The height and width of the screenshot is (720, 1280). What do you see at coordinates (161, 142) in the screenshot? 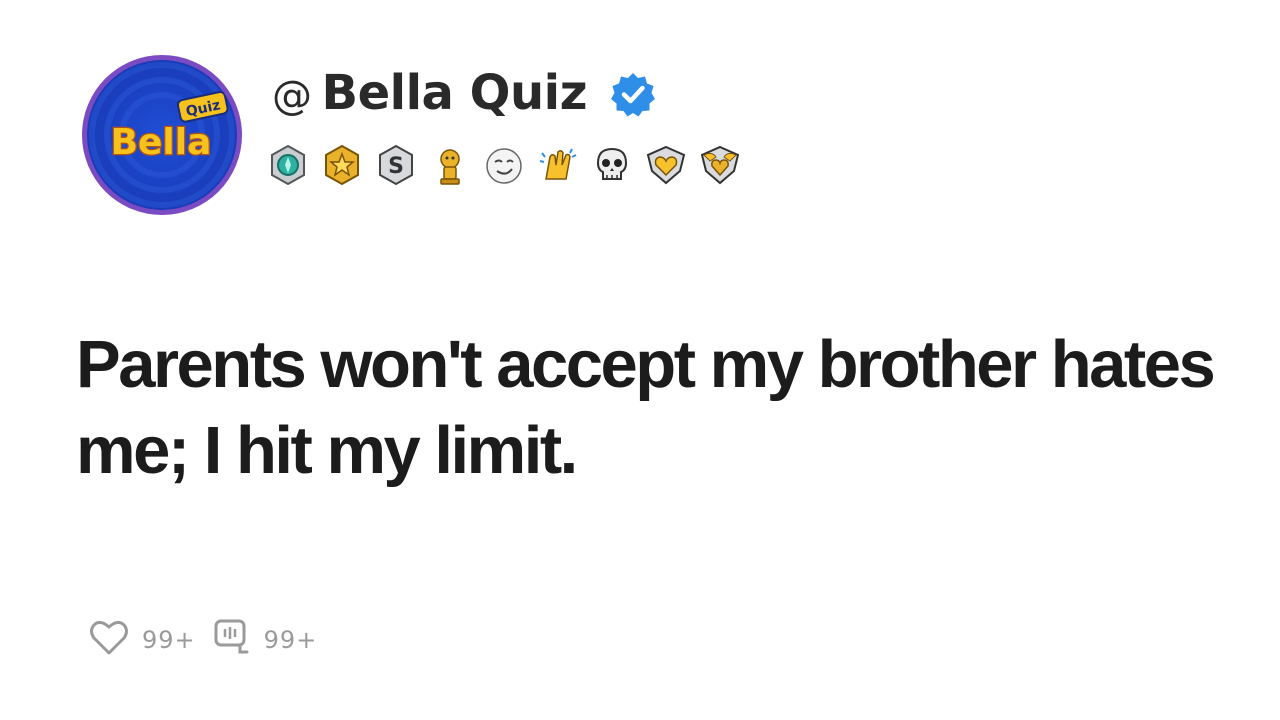
I see `logo-bella-text: Bella` at bounding box center [161, 142].